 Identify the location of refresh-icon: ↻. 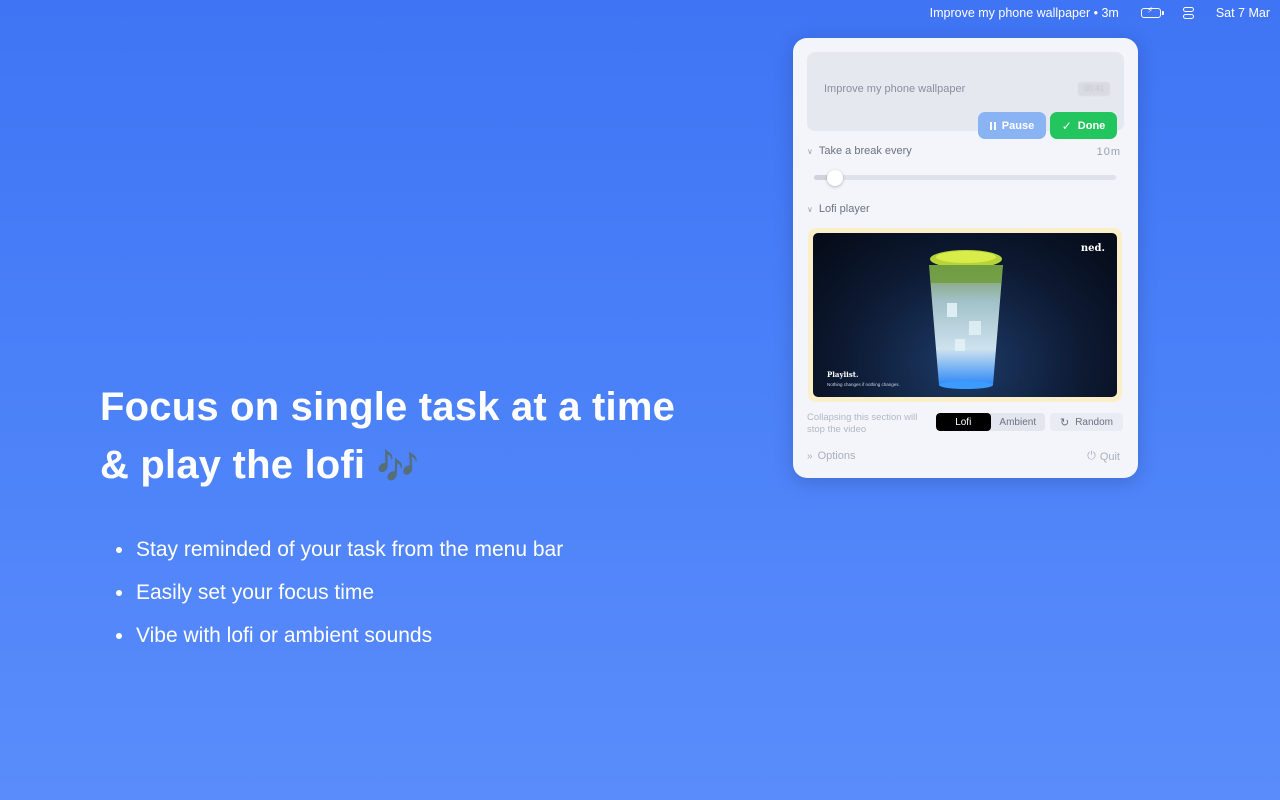
(1064, 422).